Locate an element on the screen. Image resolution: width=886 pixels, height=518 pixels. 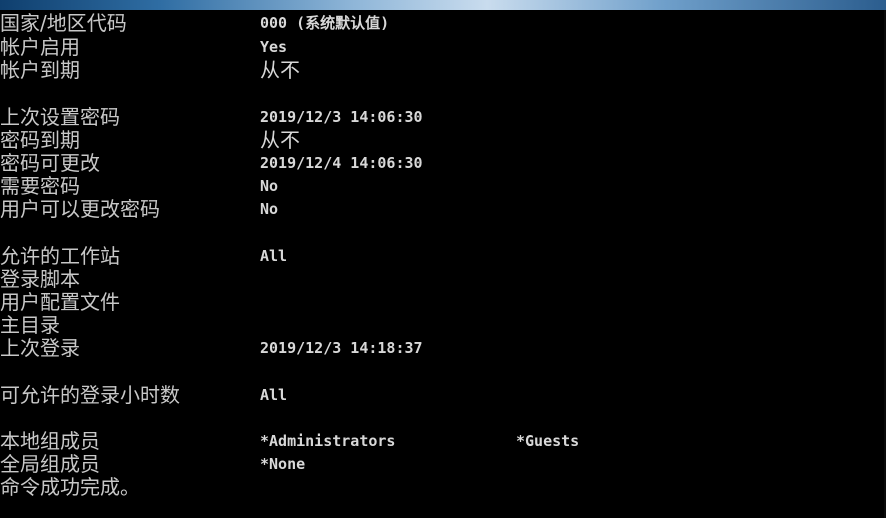
row-label: 可允许的登录小时数 is located at coordinates (90, 395).